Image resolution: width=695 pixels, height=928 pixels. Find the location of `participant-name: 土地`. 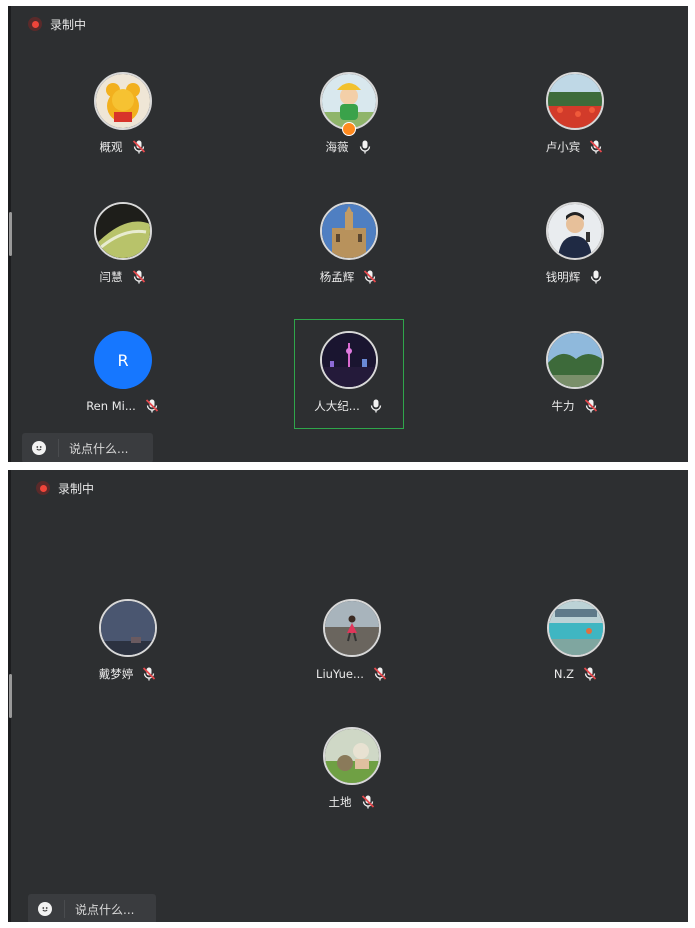

participant-name: 土地 is located at coordinates (340, 802).